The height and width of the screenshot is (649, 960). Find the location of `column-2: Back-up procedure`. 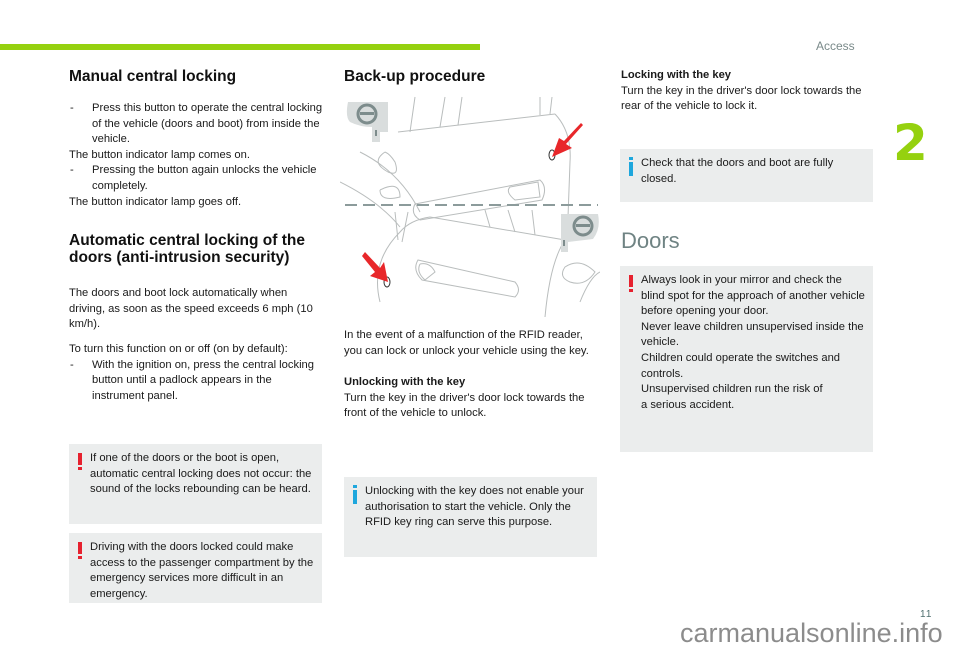

column-2: Back-up procedure is located at coordinates (472, 76).